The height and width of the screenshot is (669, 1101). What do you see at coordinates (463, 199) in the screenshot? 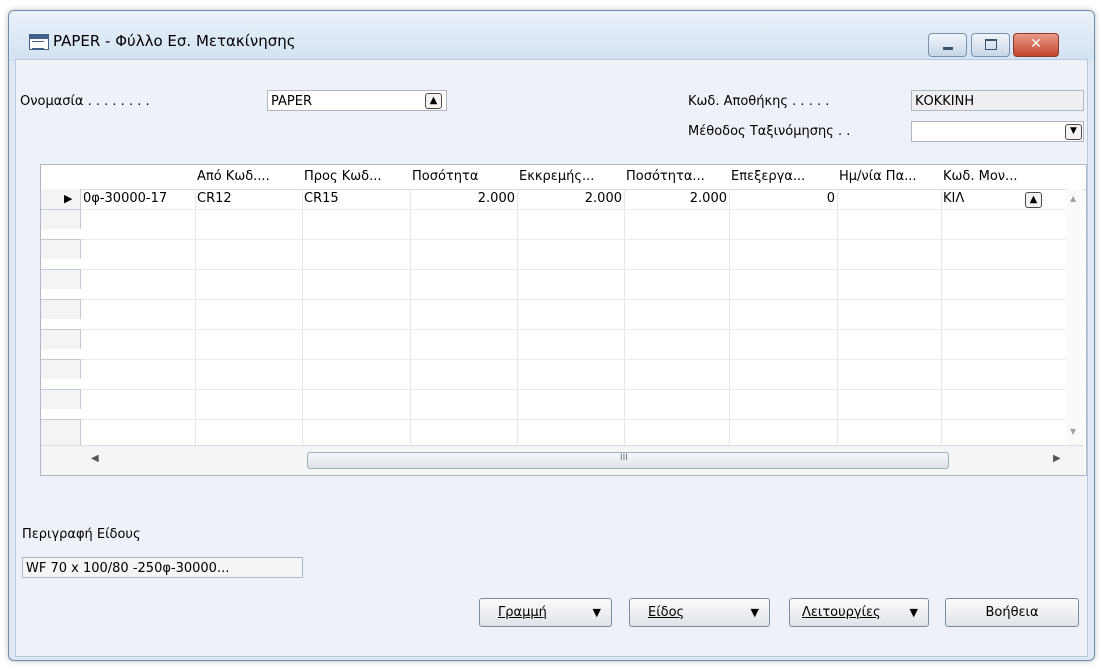
I see `cell-quantity: 2.000` at bounding box center [463, 199].